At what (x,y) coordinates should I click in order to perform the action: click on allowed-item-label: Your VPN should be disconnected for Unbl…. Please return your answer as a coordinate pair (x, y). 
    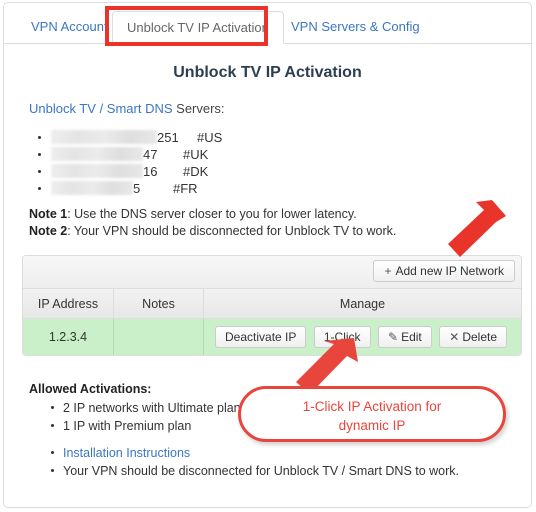
    Looking at the image, I should click on (261, 471).